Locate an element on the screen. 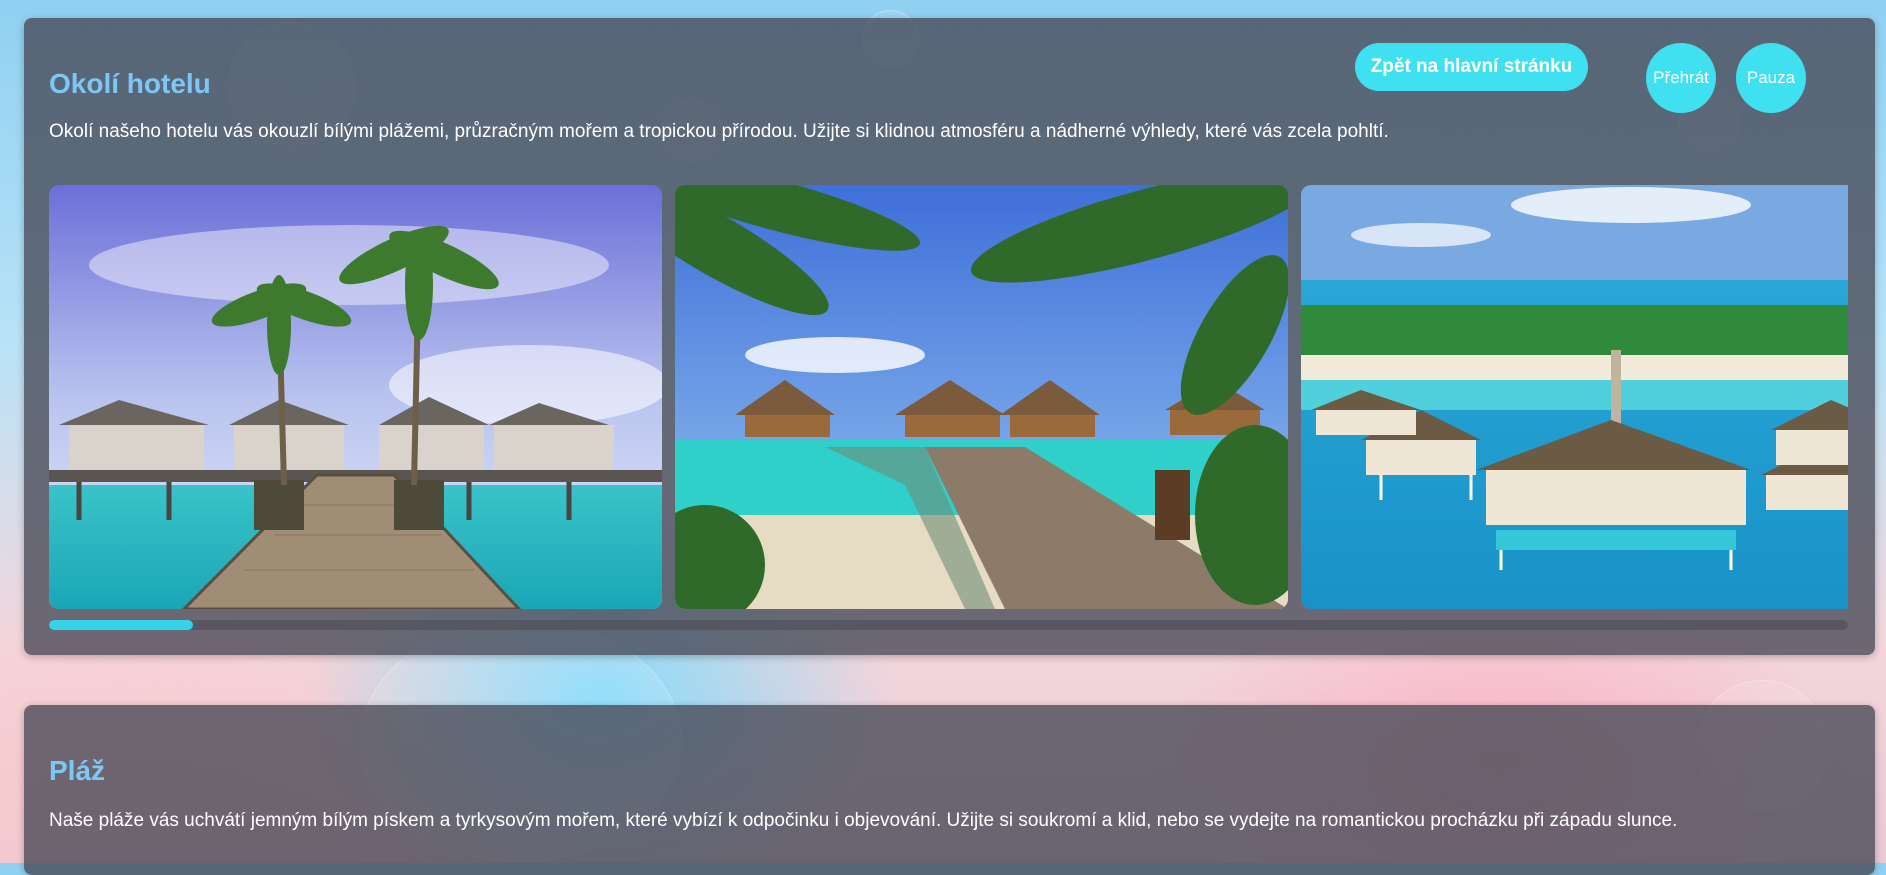  back-to-home-button: Zpět na hlavní stránku is located at coordinates (1471, 67).